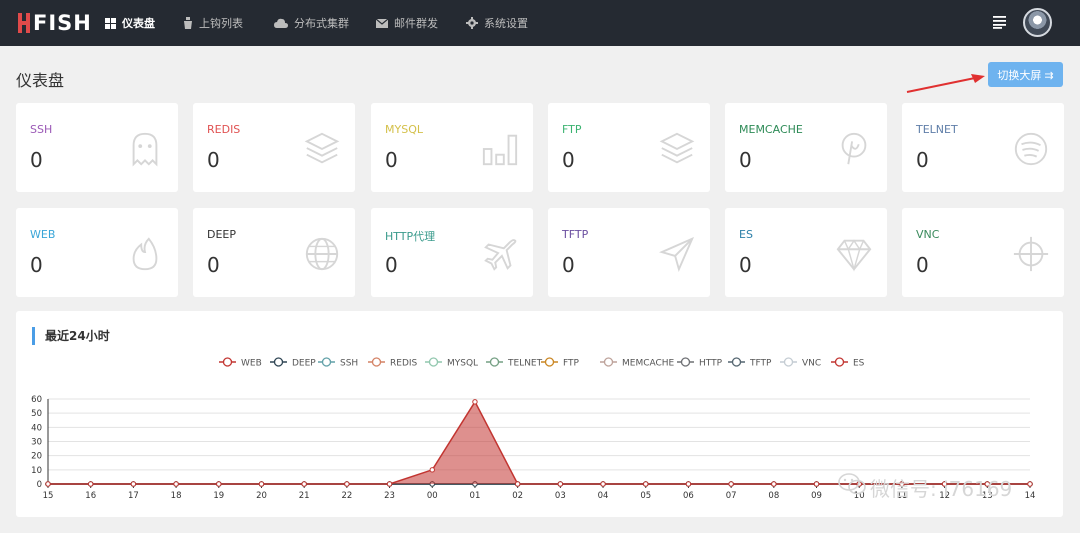 The height and width of the screenshot is (533, 1080). What do you see at coordinates (432, 496) in the screenshot?
I see `x-tick-label: 00` at bounding box center [432, 496].